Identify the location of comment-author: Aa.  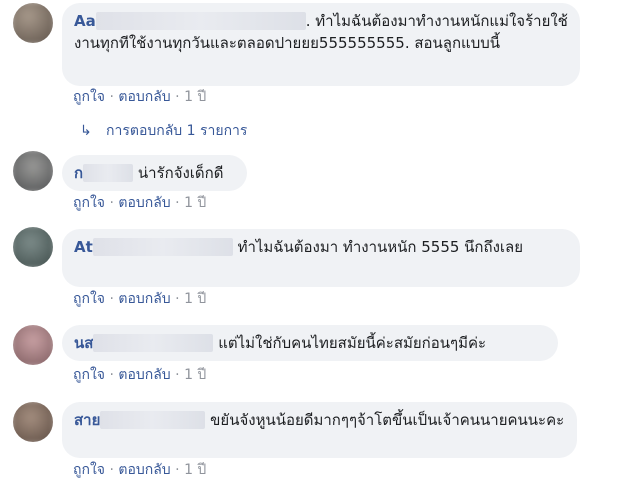
(85, 21).